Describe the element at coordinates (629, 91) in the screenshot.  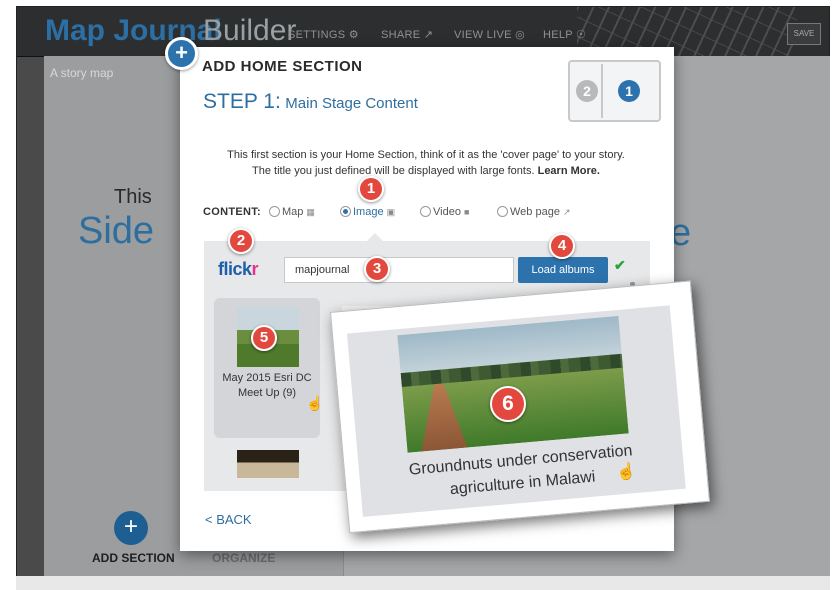
I see `layout-main-number: 1` at that location.